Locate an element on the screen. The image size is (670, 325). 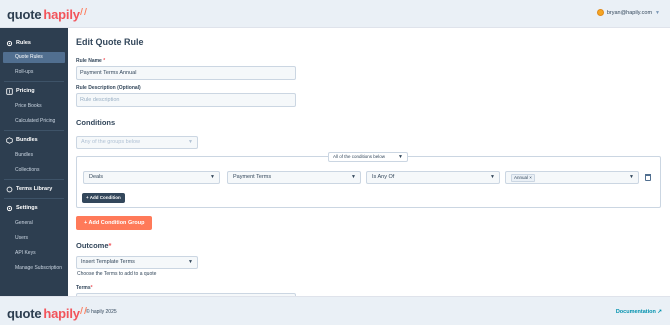
terms-label: Terms* is located at coordinates (84, 288).